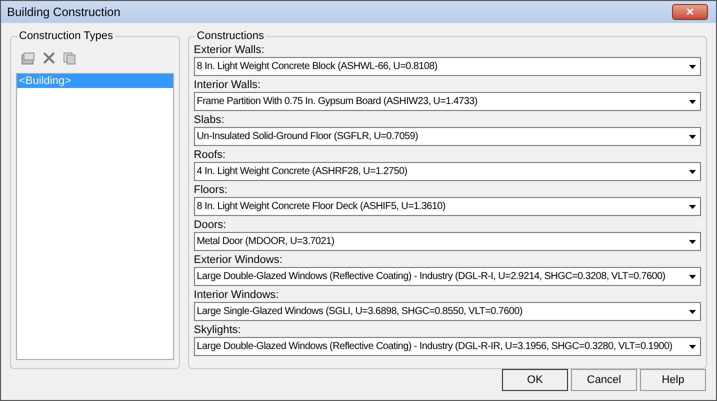  What do you see at coordinates (447, 346) in the screenshot?
I see `construction-dropdown: Large Double-Glazed Windows (Reflective Coating) - Industry (DGL-R-IR, U=3.1956, SHGC=0.3280, VLT=0.1900)` at bounding box center [447, 346].